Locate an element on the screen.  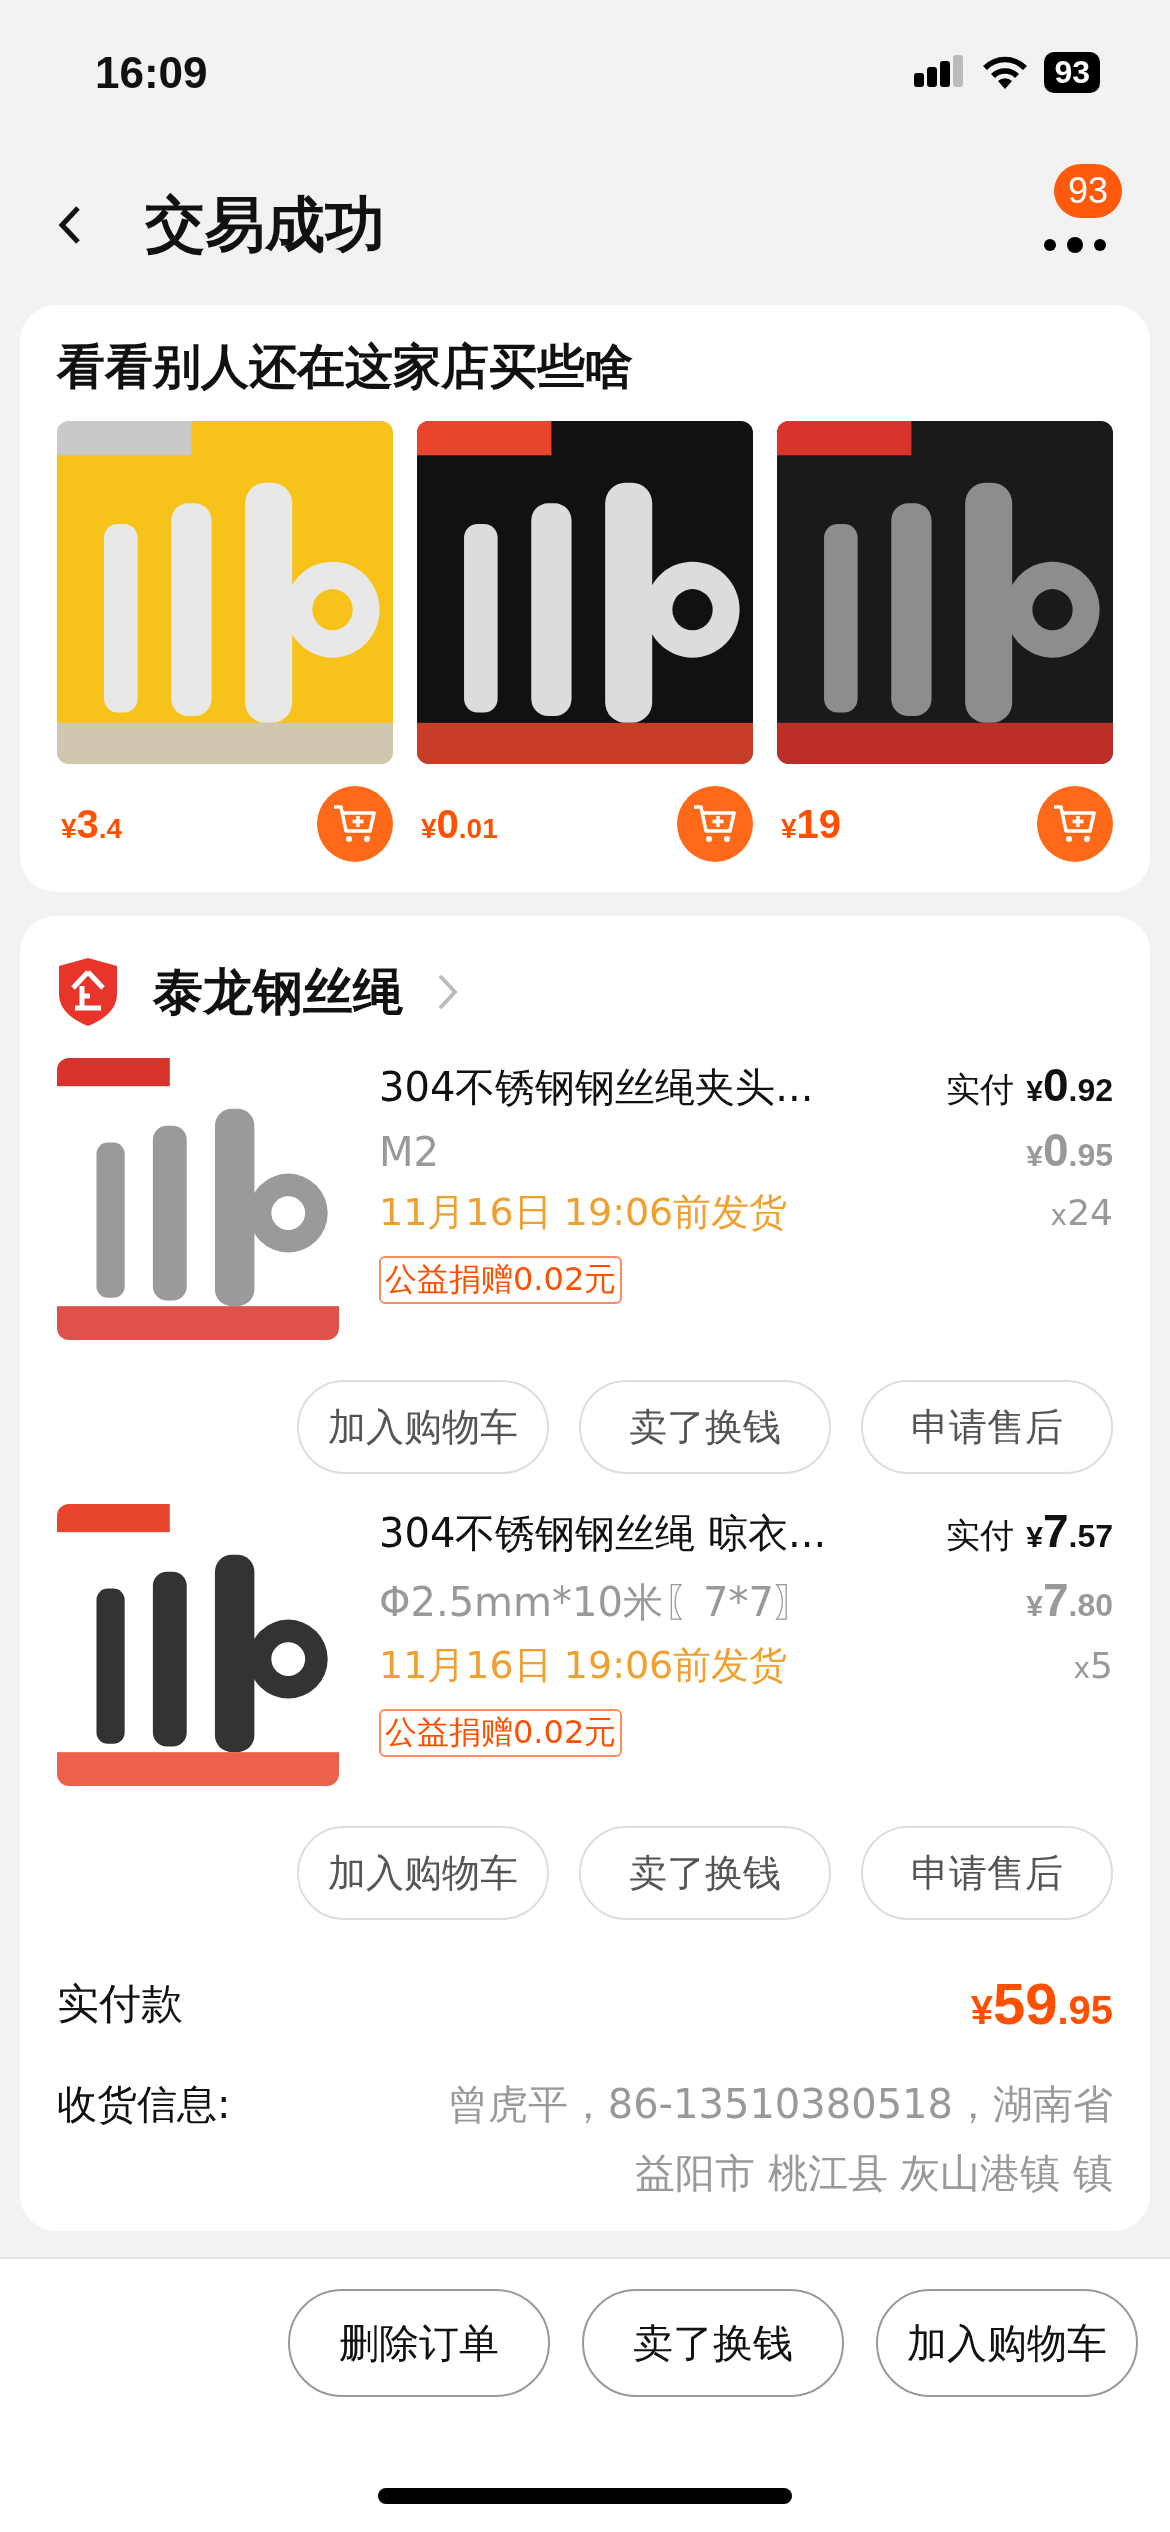
shop-name: 泰龙钢丝绳 is located at coordinates (278, 992).